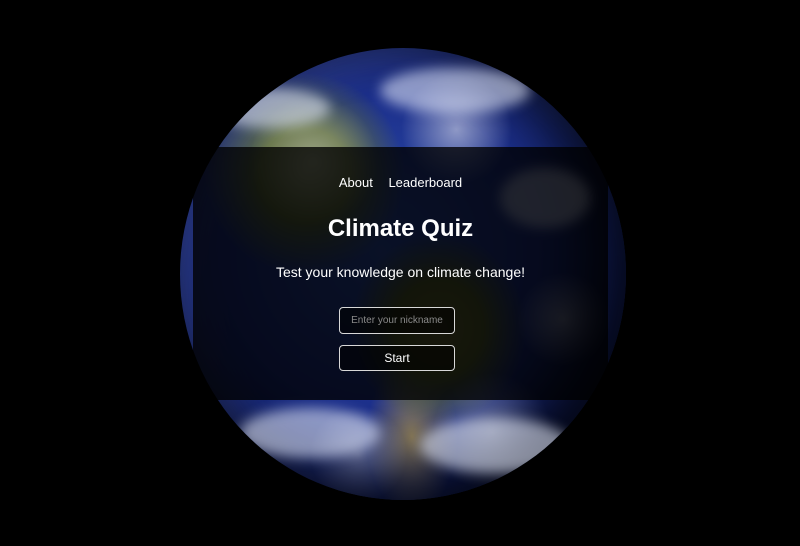  What do you see at coordinates (425, 182) in the screenshot?
I see `nav-link-leaderboard: Leaderboard` at bounding box center [425, 182].